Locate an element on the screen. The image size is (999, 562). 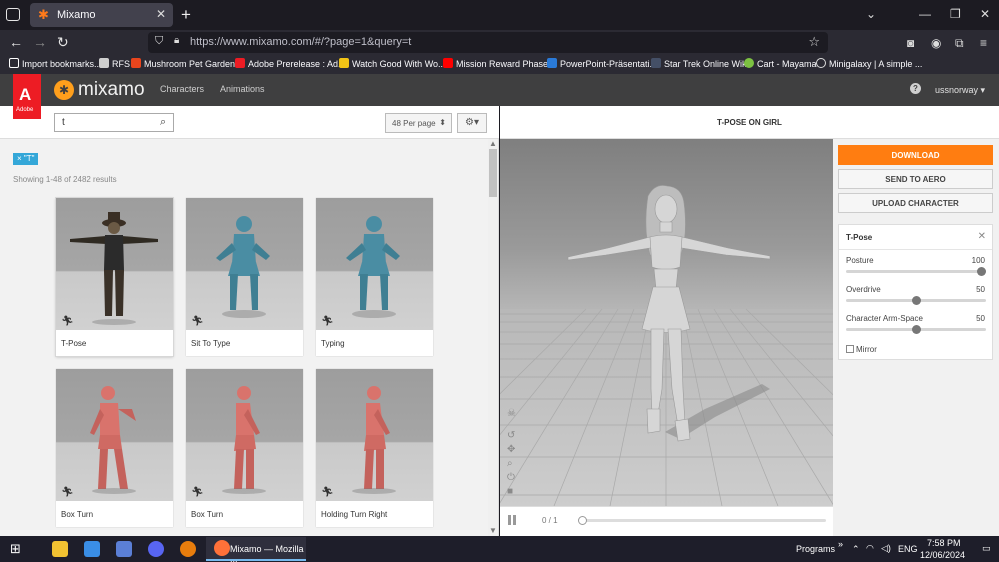
language-indicator: ENG is located at coordinates (908, 549).